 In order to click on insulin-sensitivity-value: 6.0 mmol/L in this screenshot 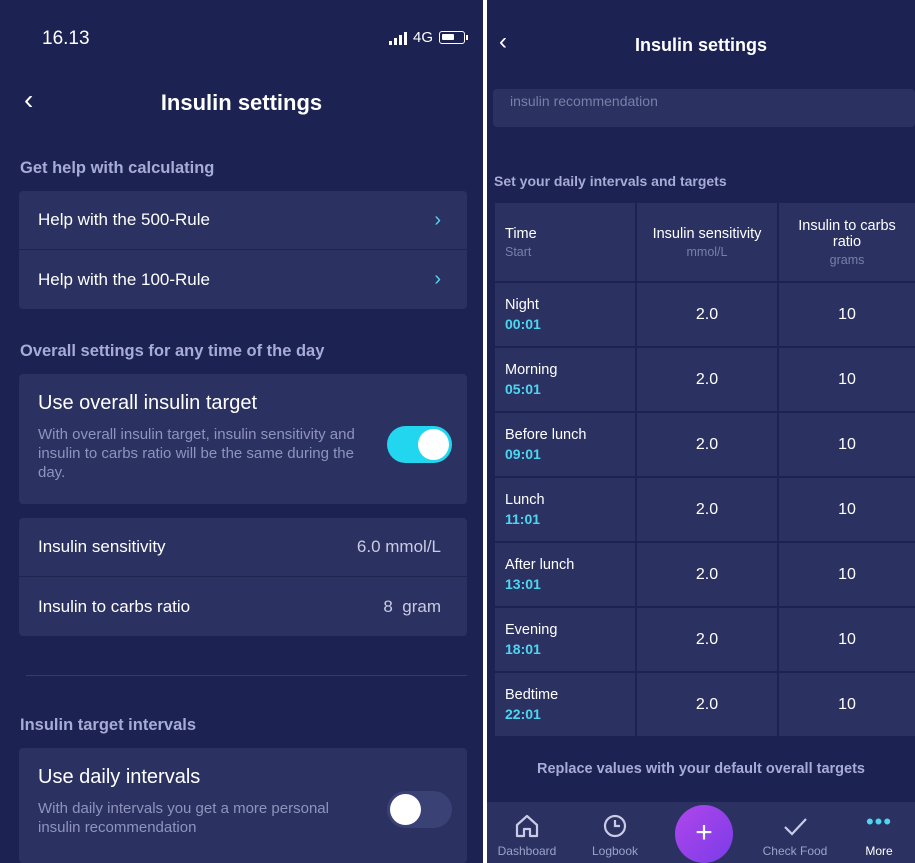, I will do `click(398, 546)`.